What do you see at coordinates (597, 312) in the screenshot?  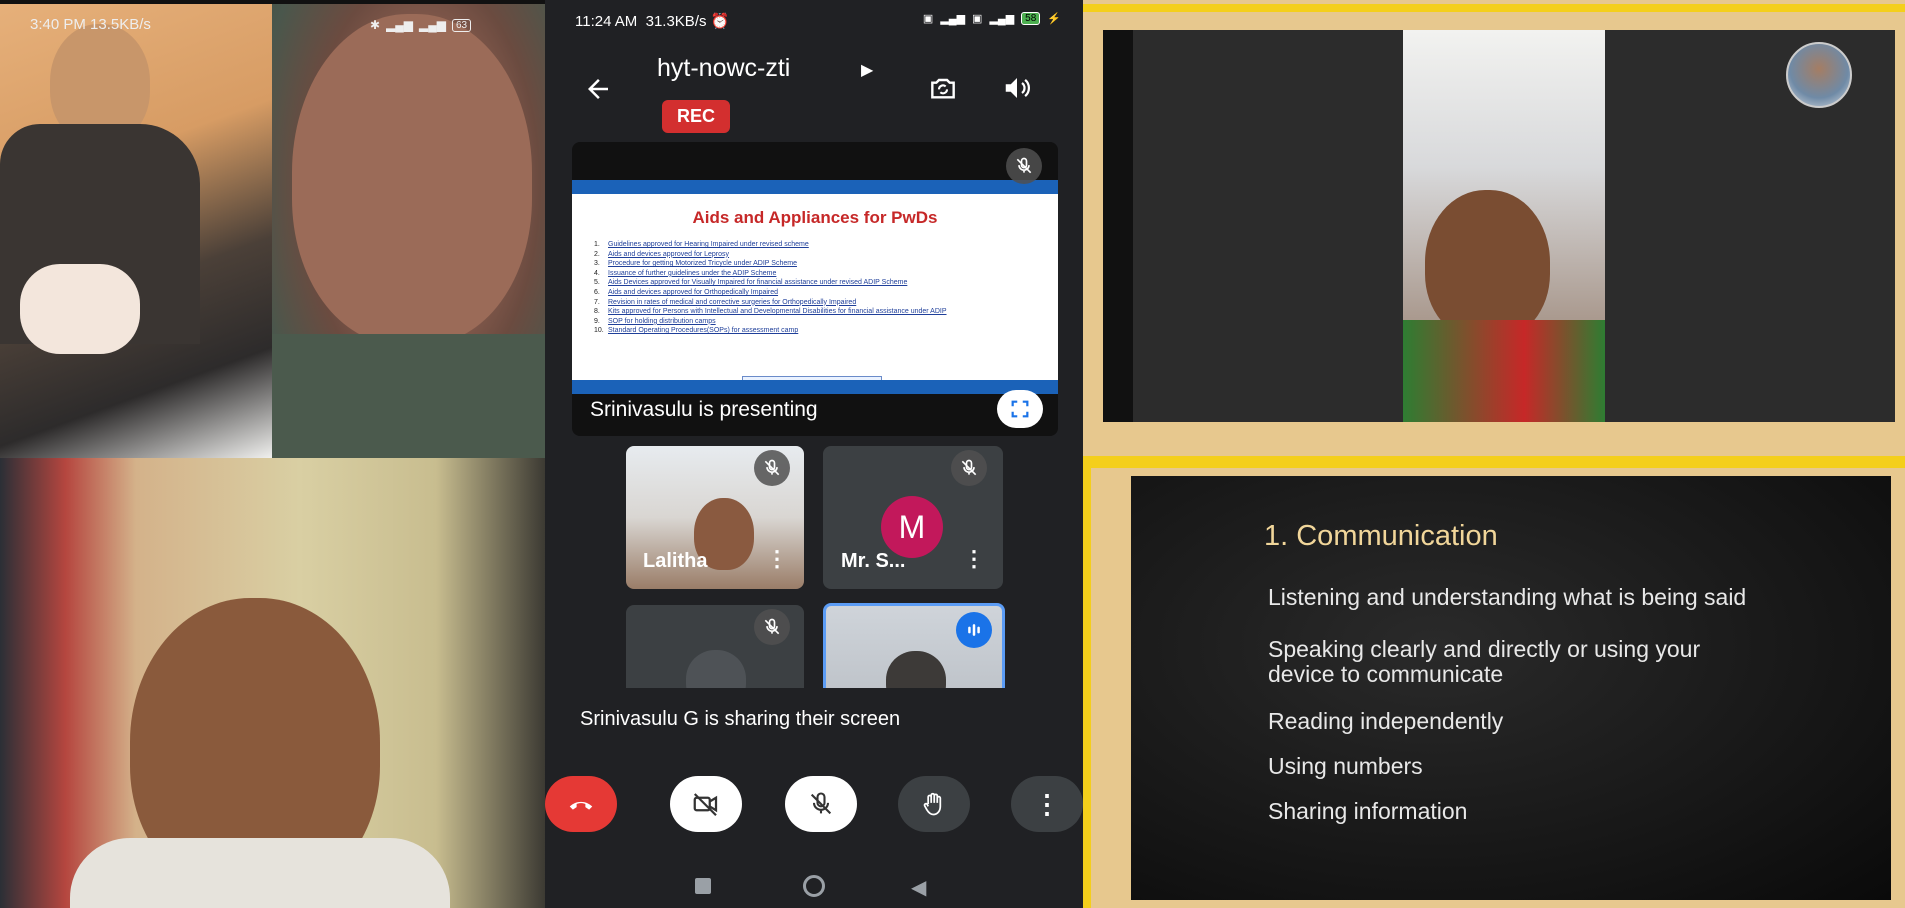 I see `item-number: 8.` at bounding box center [597, 312].